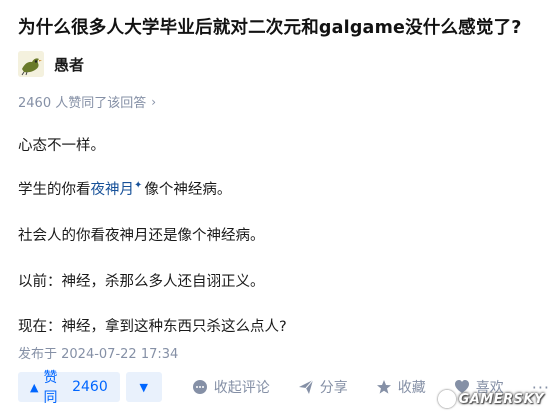  What do you see at coordinates (113, 190) in the screenshot?
I see `keyword-link: 夜神月` at bounding box center [113, 190].